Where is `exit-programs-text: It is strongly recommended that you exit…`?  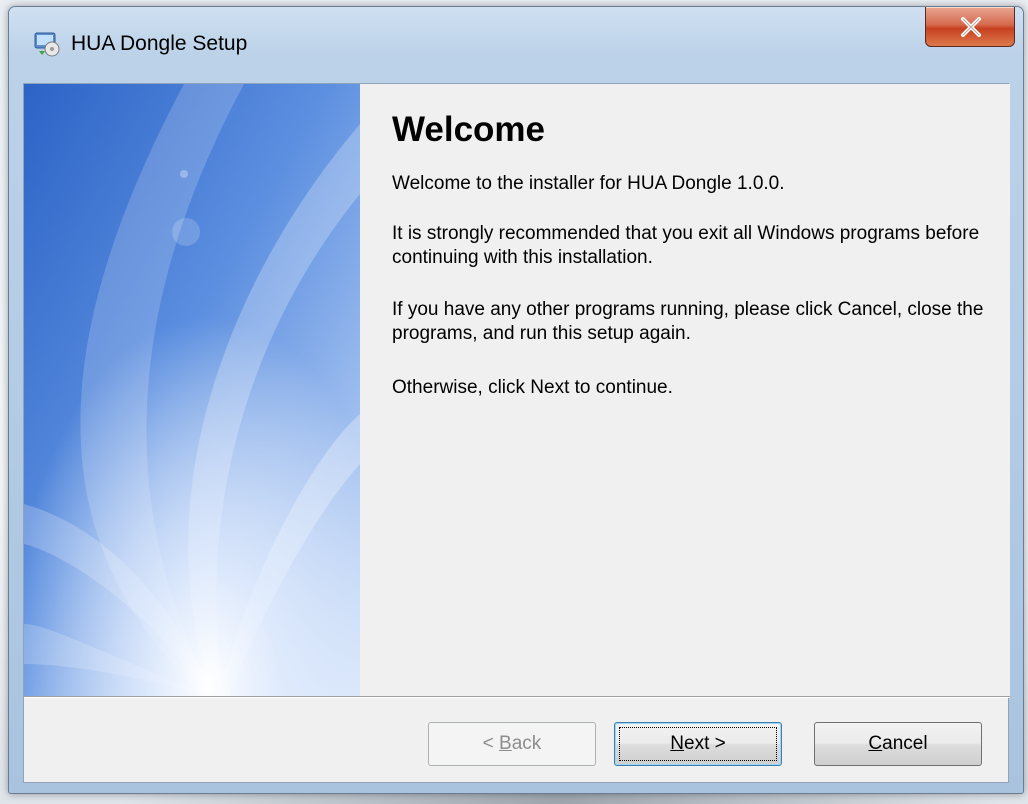
exit-programs-text: It is strongly recommended that you exit… is located at coordinates (686, 245).